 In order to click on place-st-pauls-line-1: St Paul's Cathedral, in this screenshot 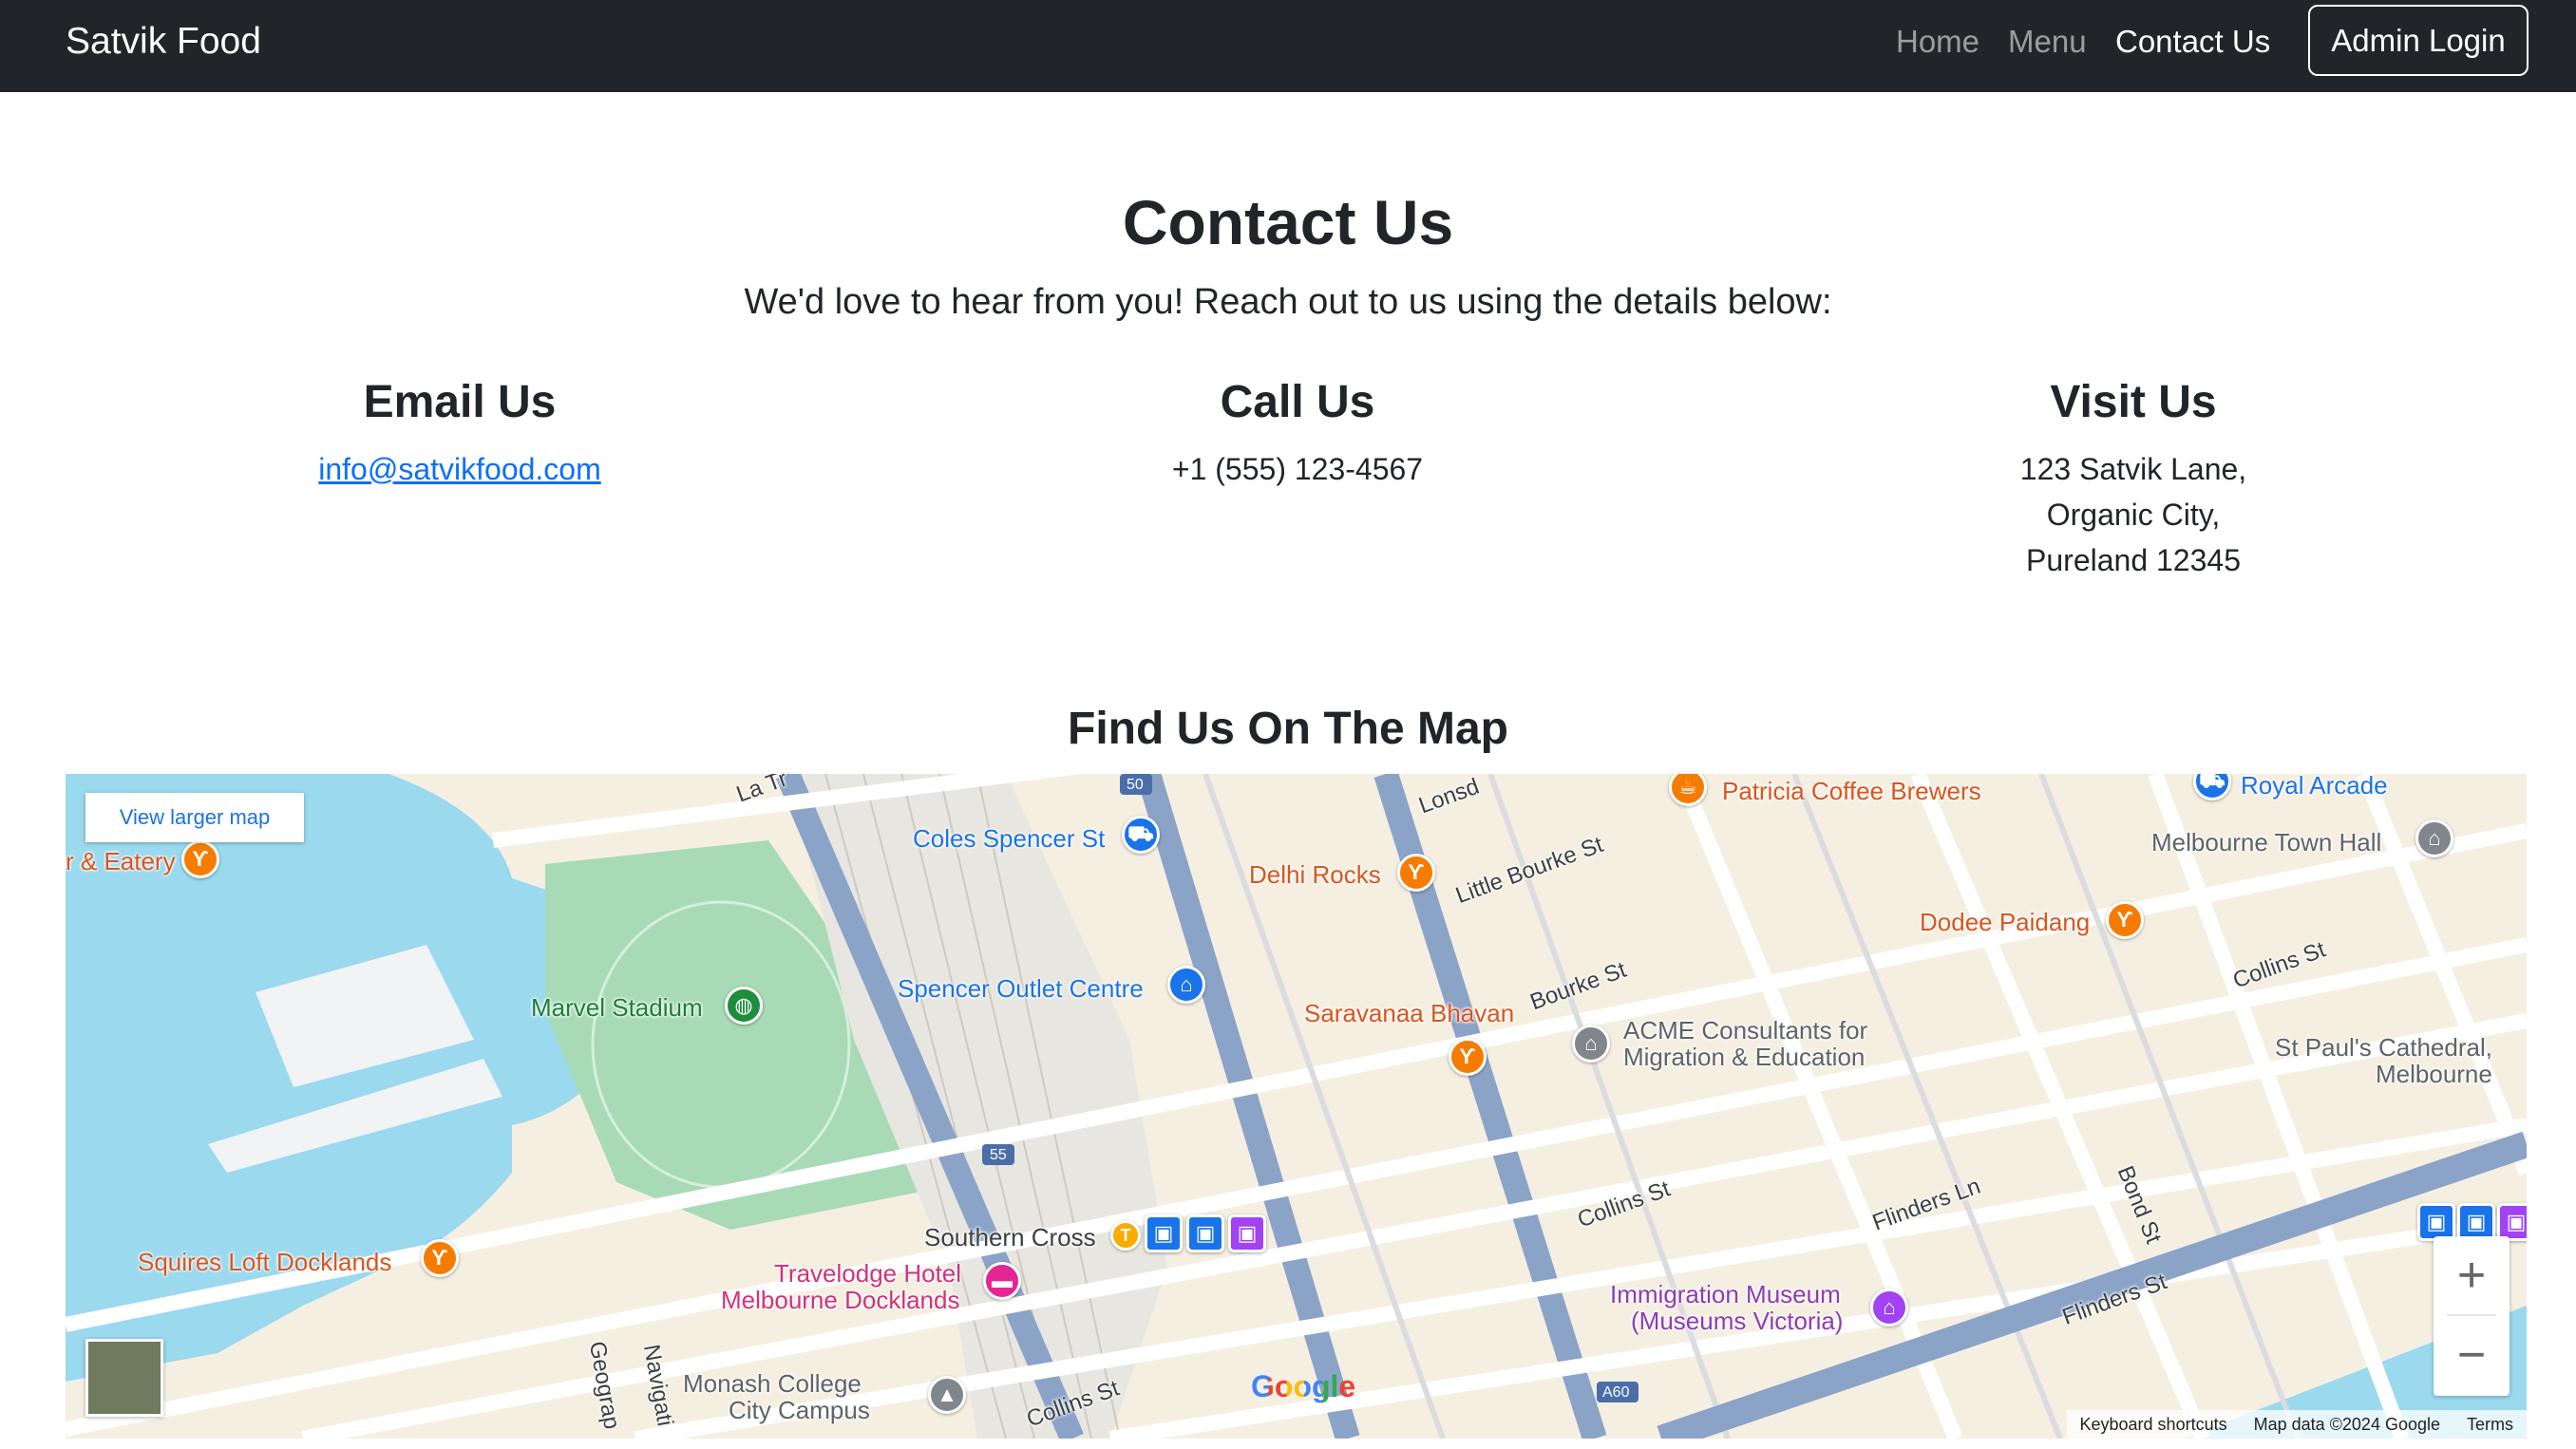, I will do `click(2383, 1047)`.